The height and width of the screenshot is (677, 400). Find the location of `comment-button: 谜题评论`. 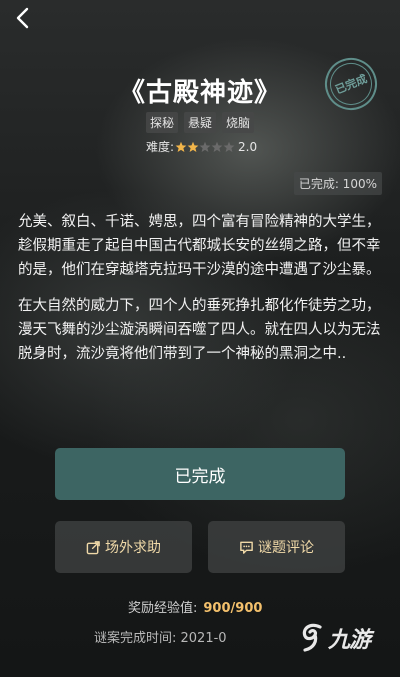

comment-button: 谜题评论 is located at coordinates (276, 547).